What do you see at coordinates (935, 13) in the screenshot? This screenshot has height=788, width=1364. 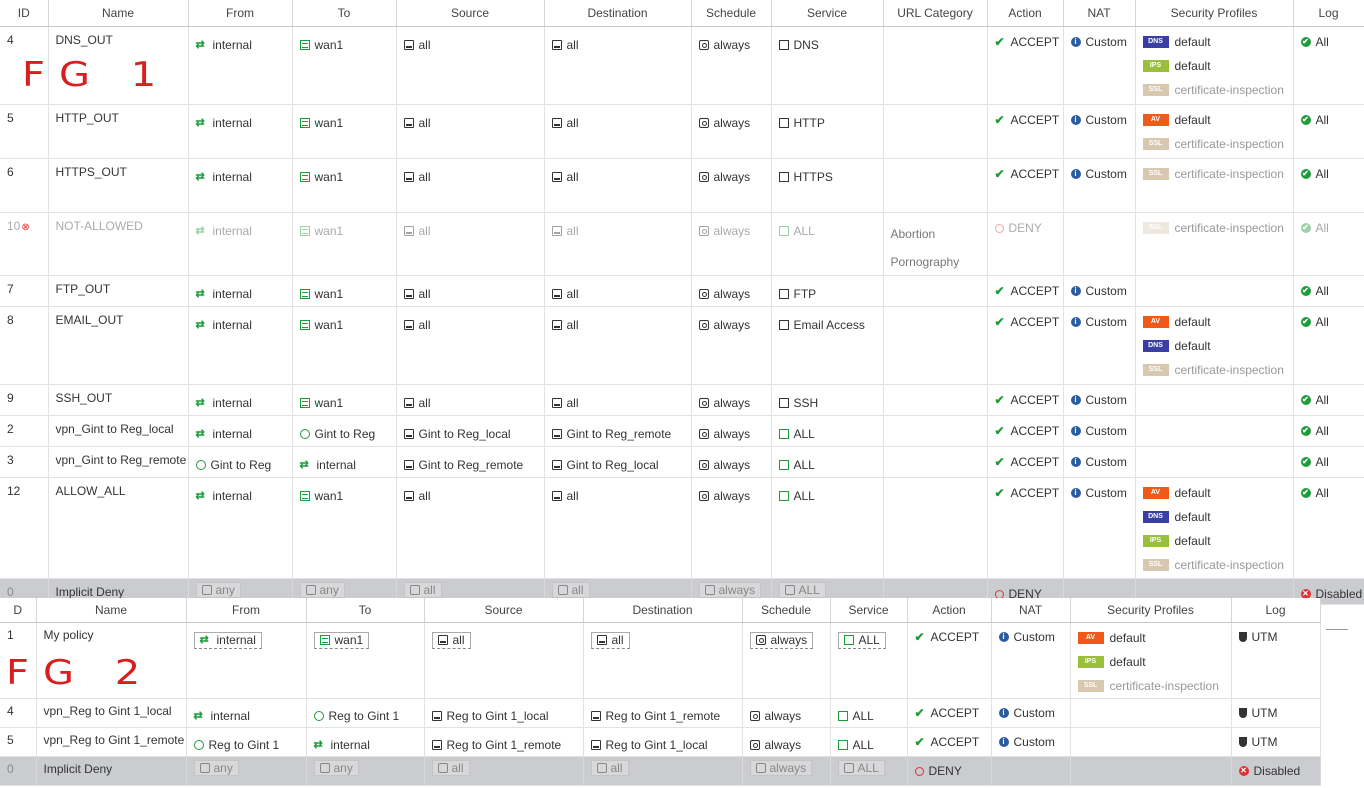 I see `column-header-url-category: URL Category` at bounding box center [935, 13].